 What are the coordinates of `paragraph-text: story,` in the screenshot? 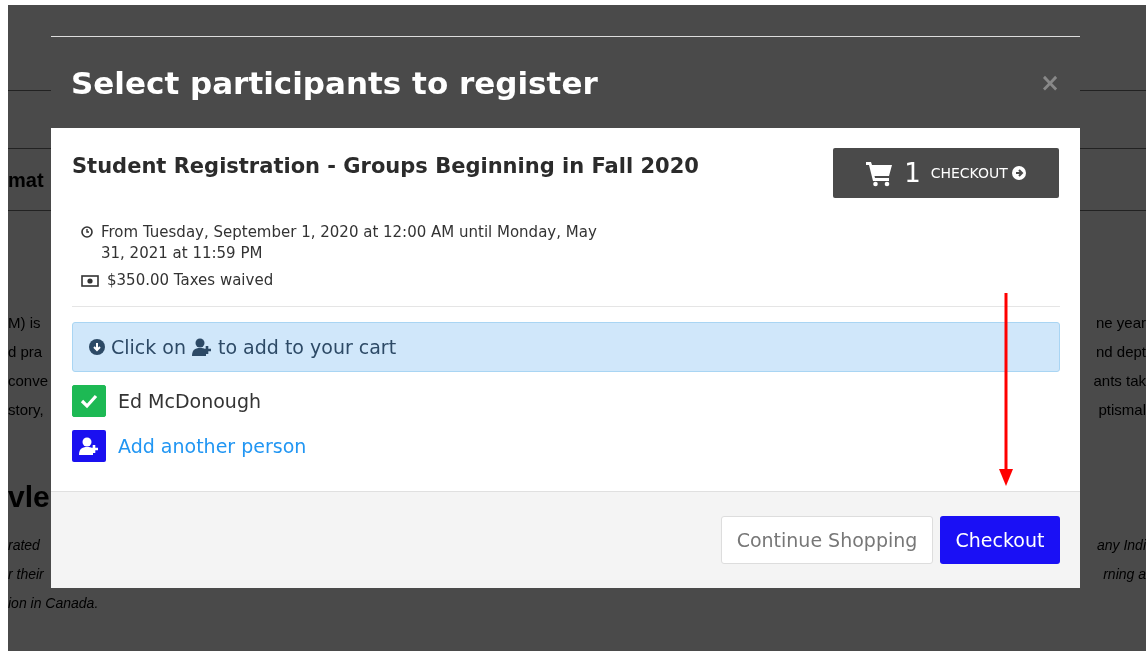 It's located at (26, 409).